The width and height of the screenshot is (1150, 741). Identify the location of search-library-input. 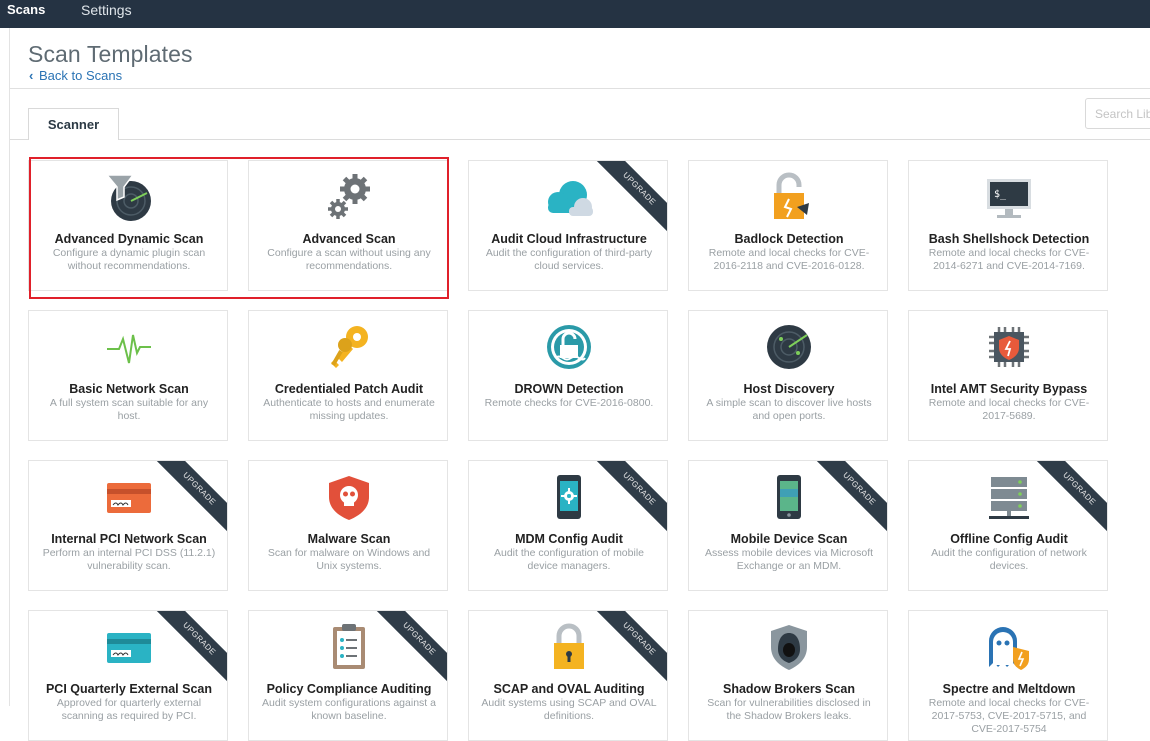
(1117, 113).